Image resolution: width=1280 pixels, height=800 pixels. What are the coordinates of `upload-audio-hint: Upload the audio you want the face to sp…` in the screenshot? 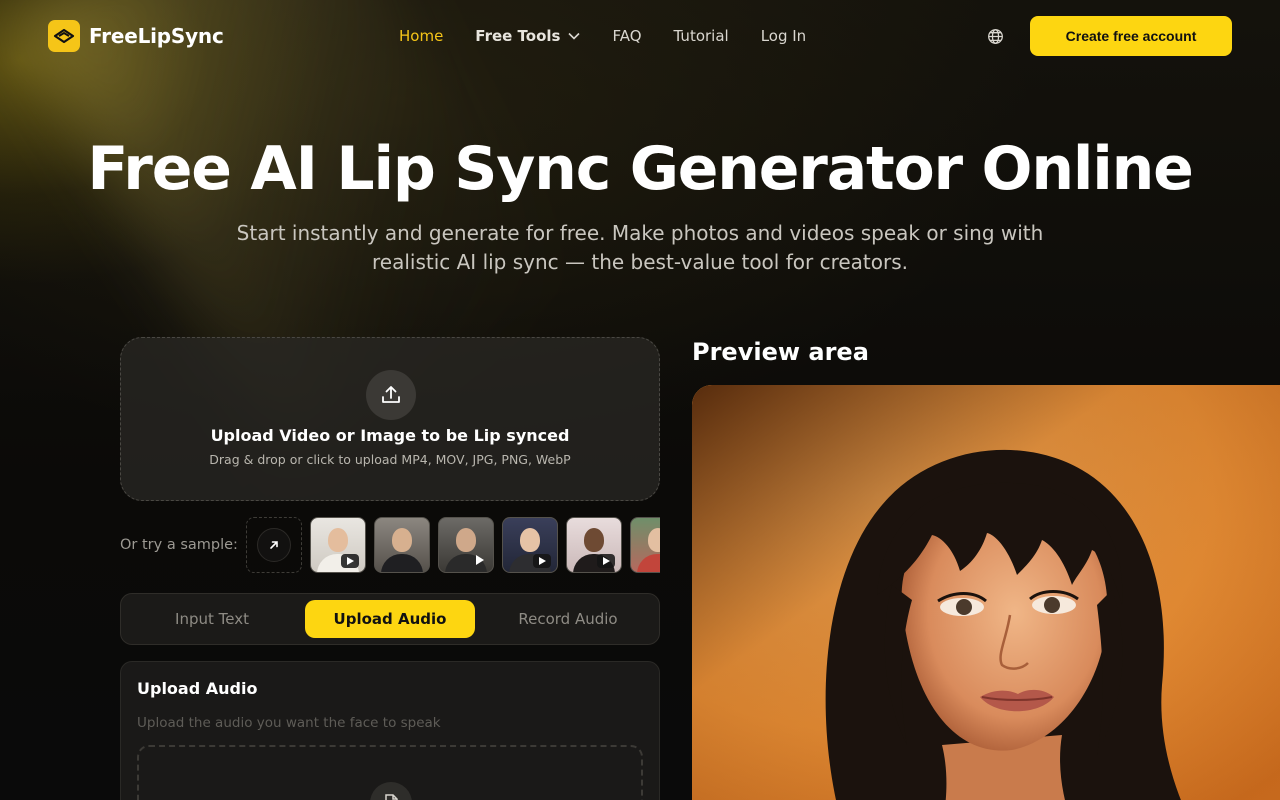 It's located at (289, 723).